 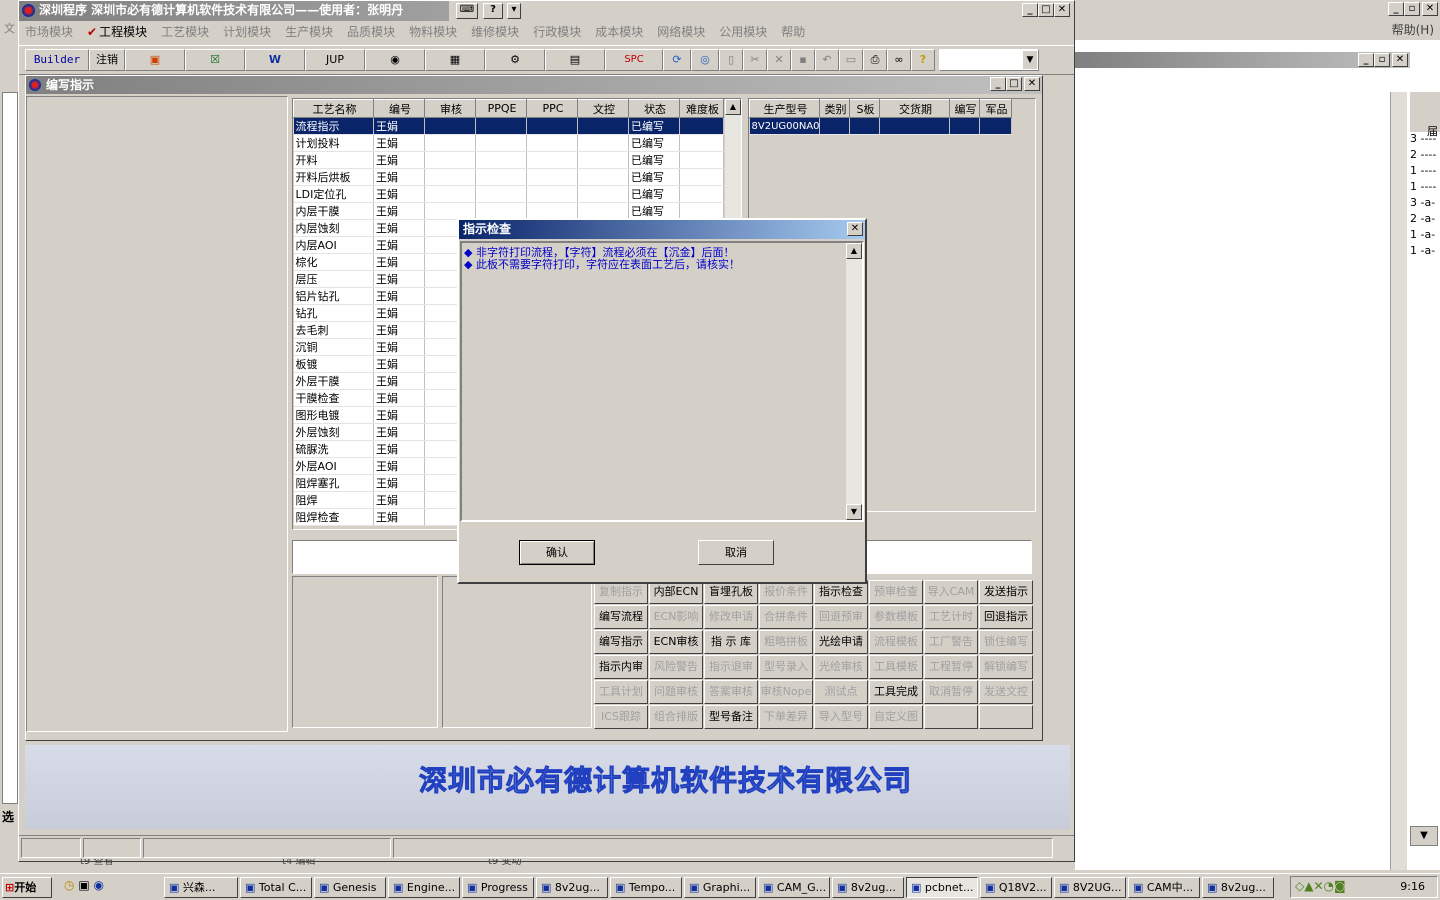 I want to click on table-cell: 内层AOI, so click(x=333, y=245).